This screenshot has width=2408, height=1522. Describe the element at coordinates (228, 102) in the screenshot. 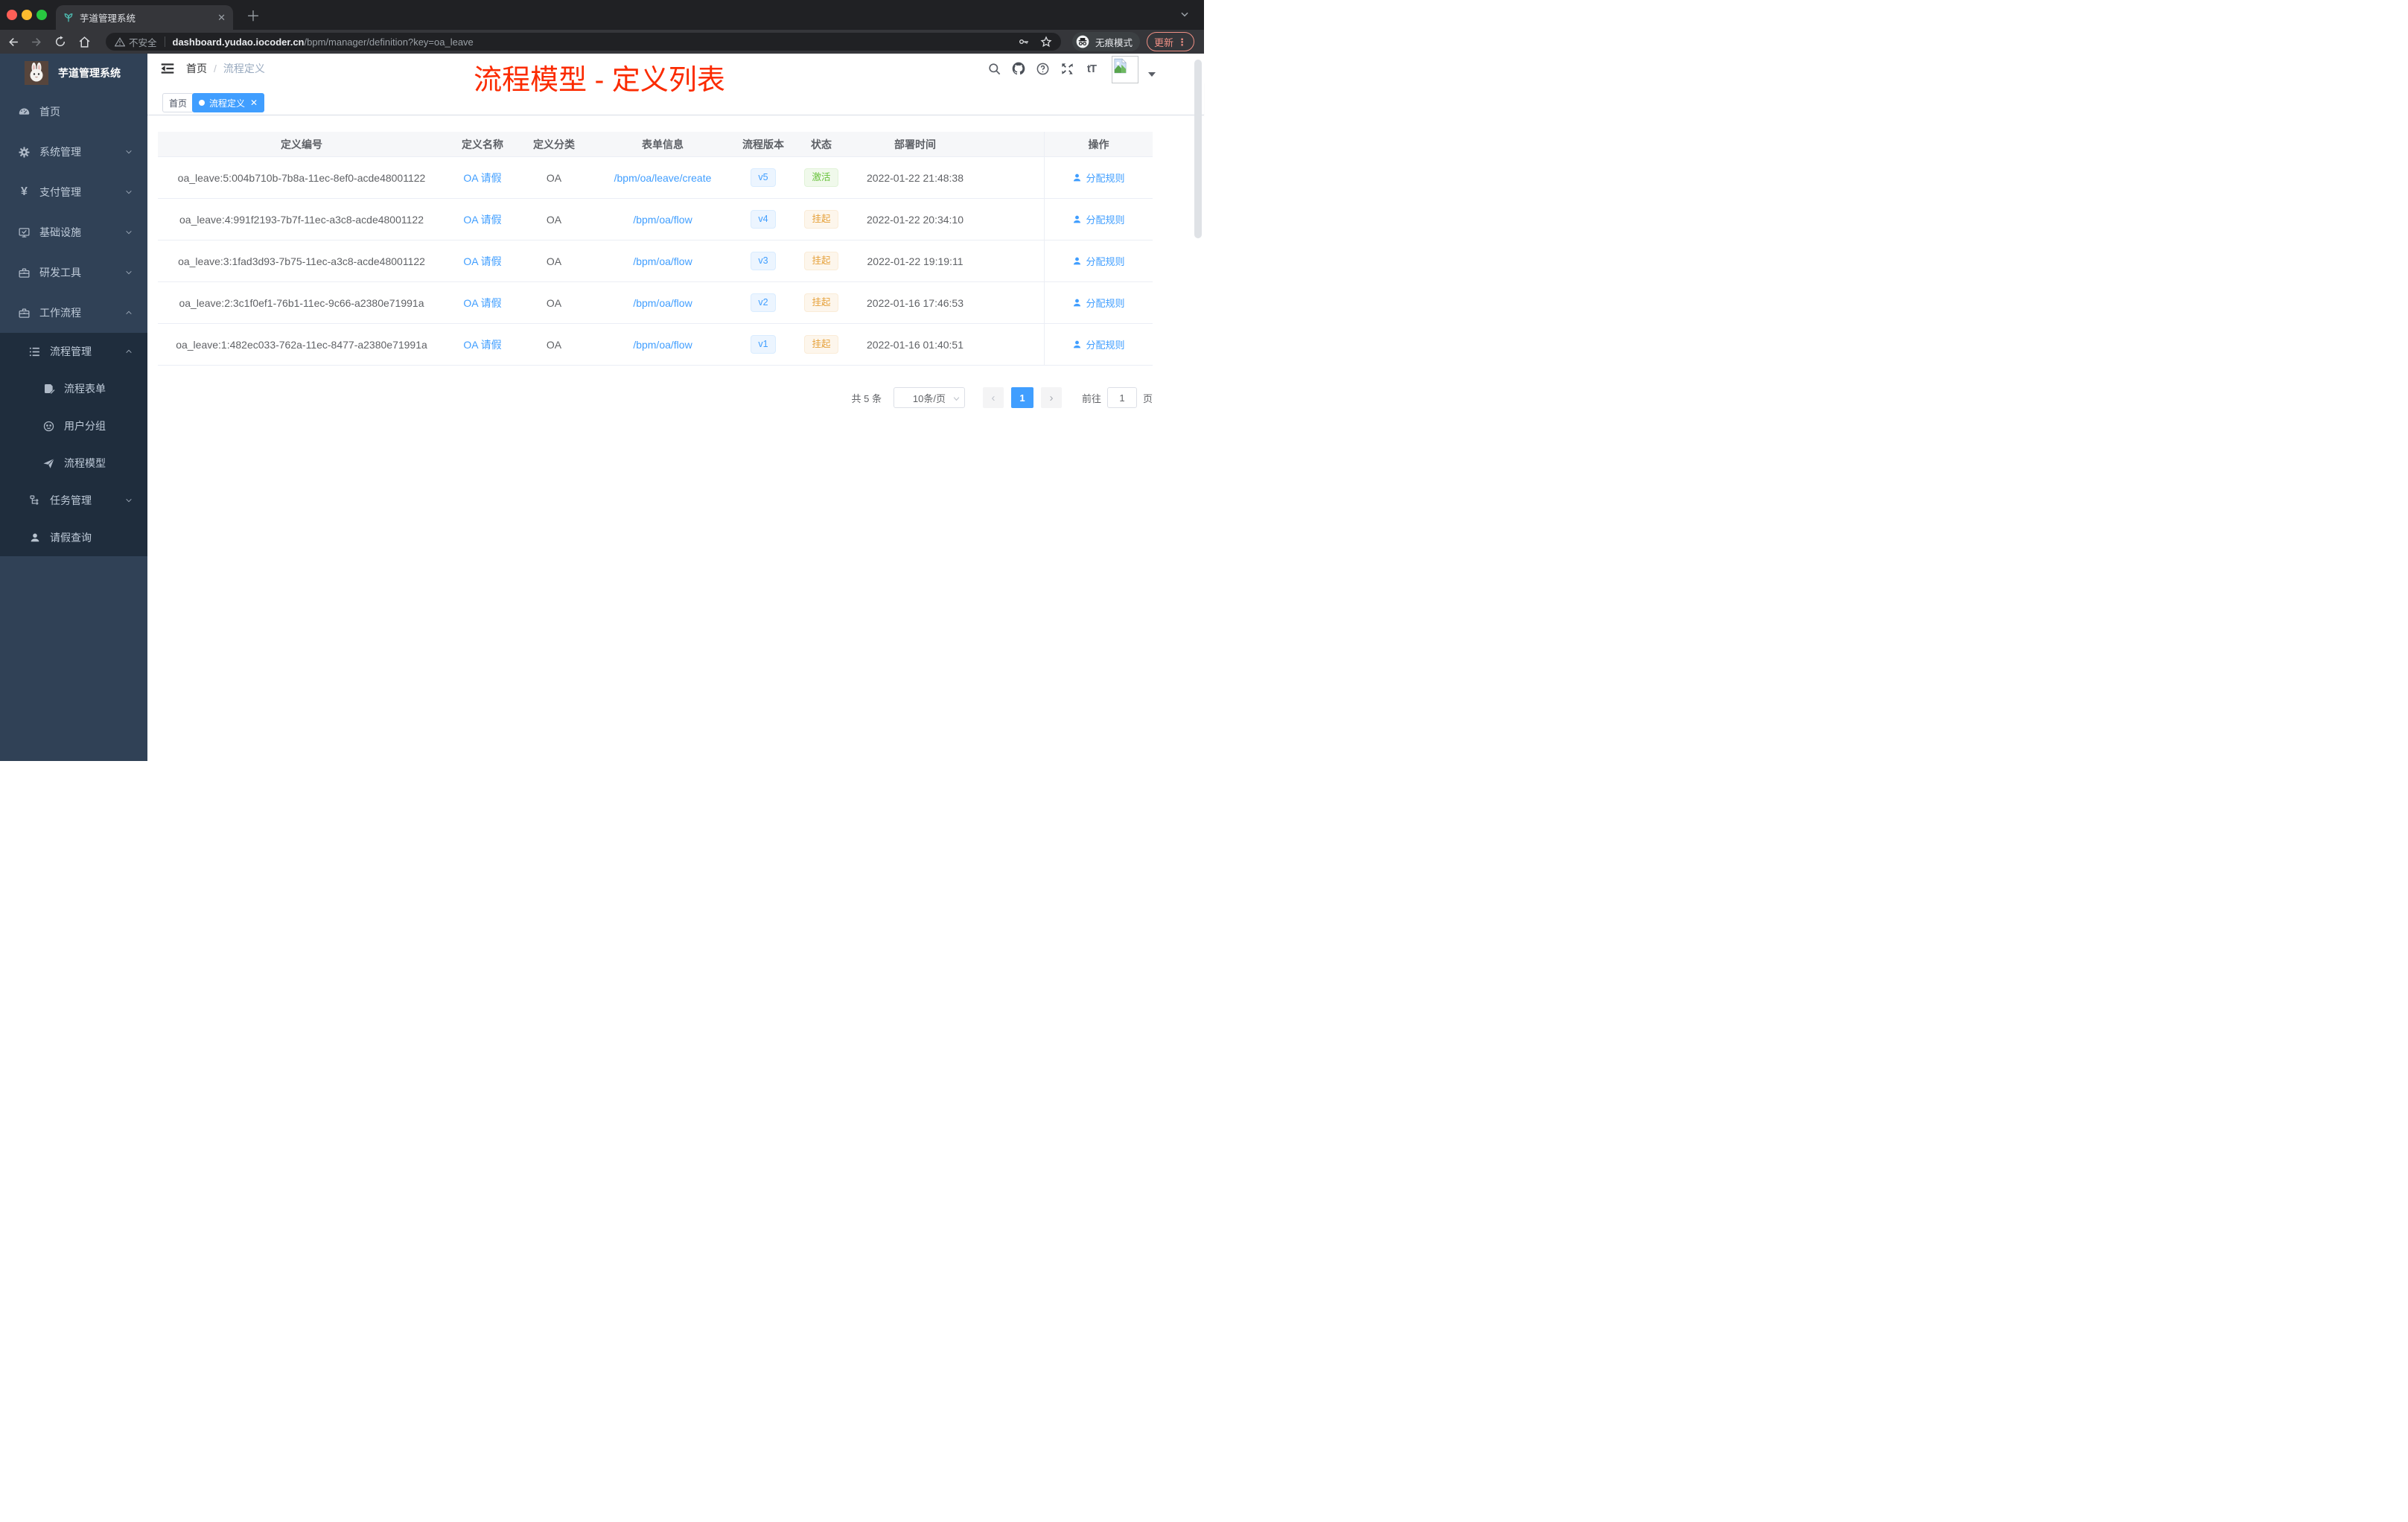

I see `tag-active: 流程定义 ✕` at that location.